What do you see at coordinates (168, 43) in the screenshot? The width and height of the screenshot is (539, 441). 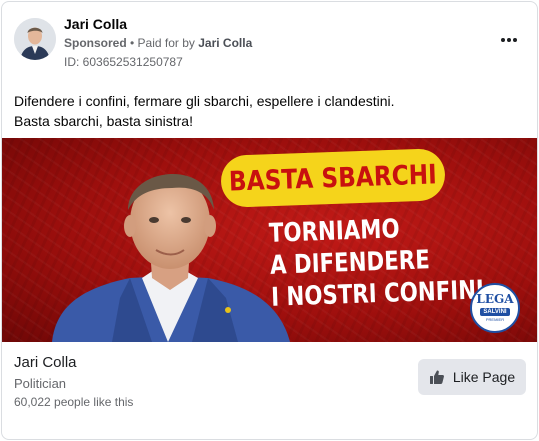 I see `paid-for-prefix: Paid for by` at bounding box center [168, 43].